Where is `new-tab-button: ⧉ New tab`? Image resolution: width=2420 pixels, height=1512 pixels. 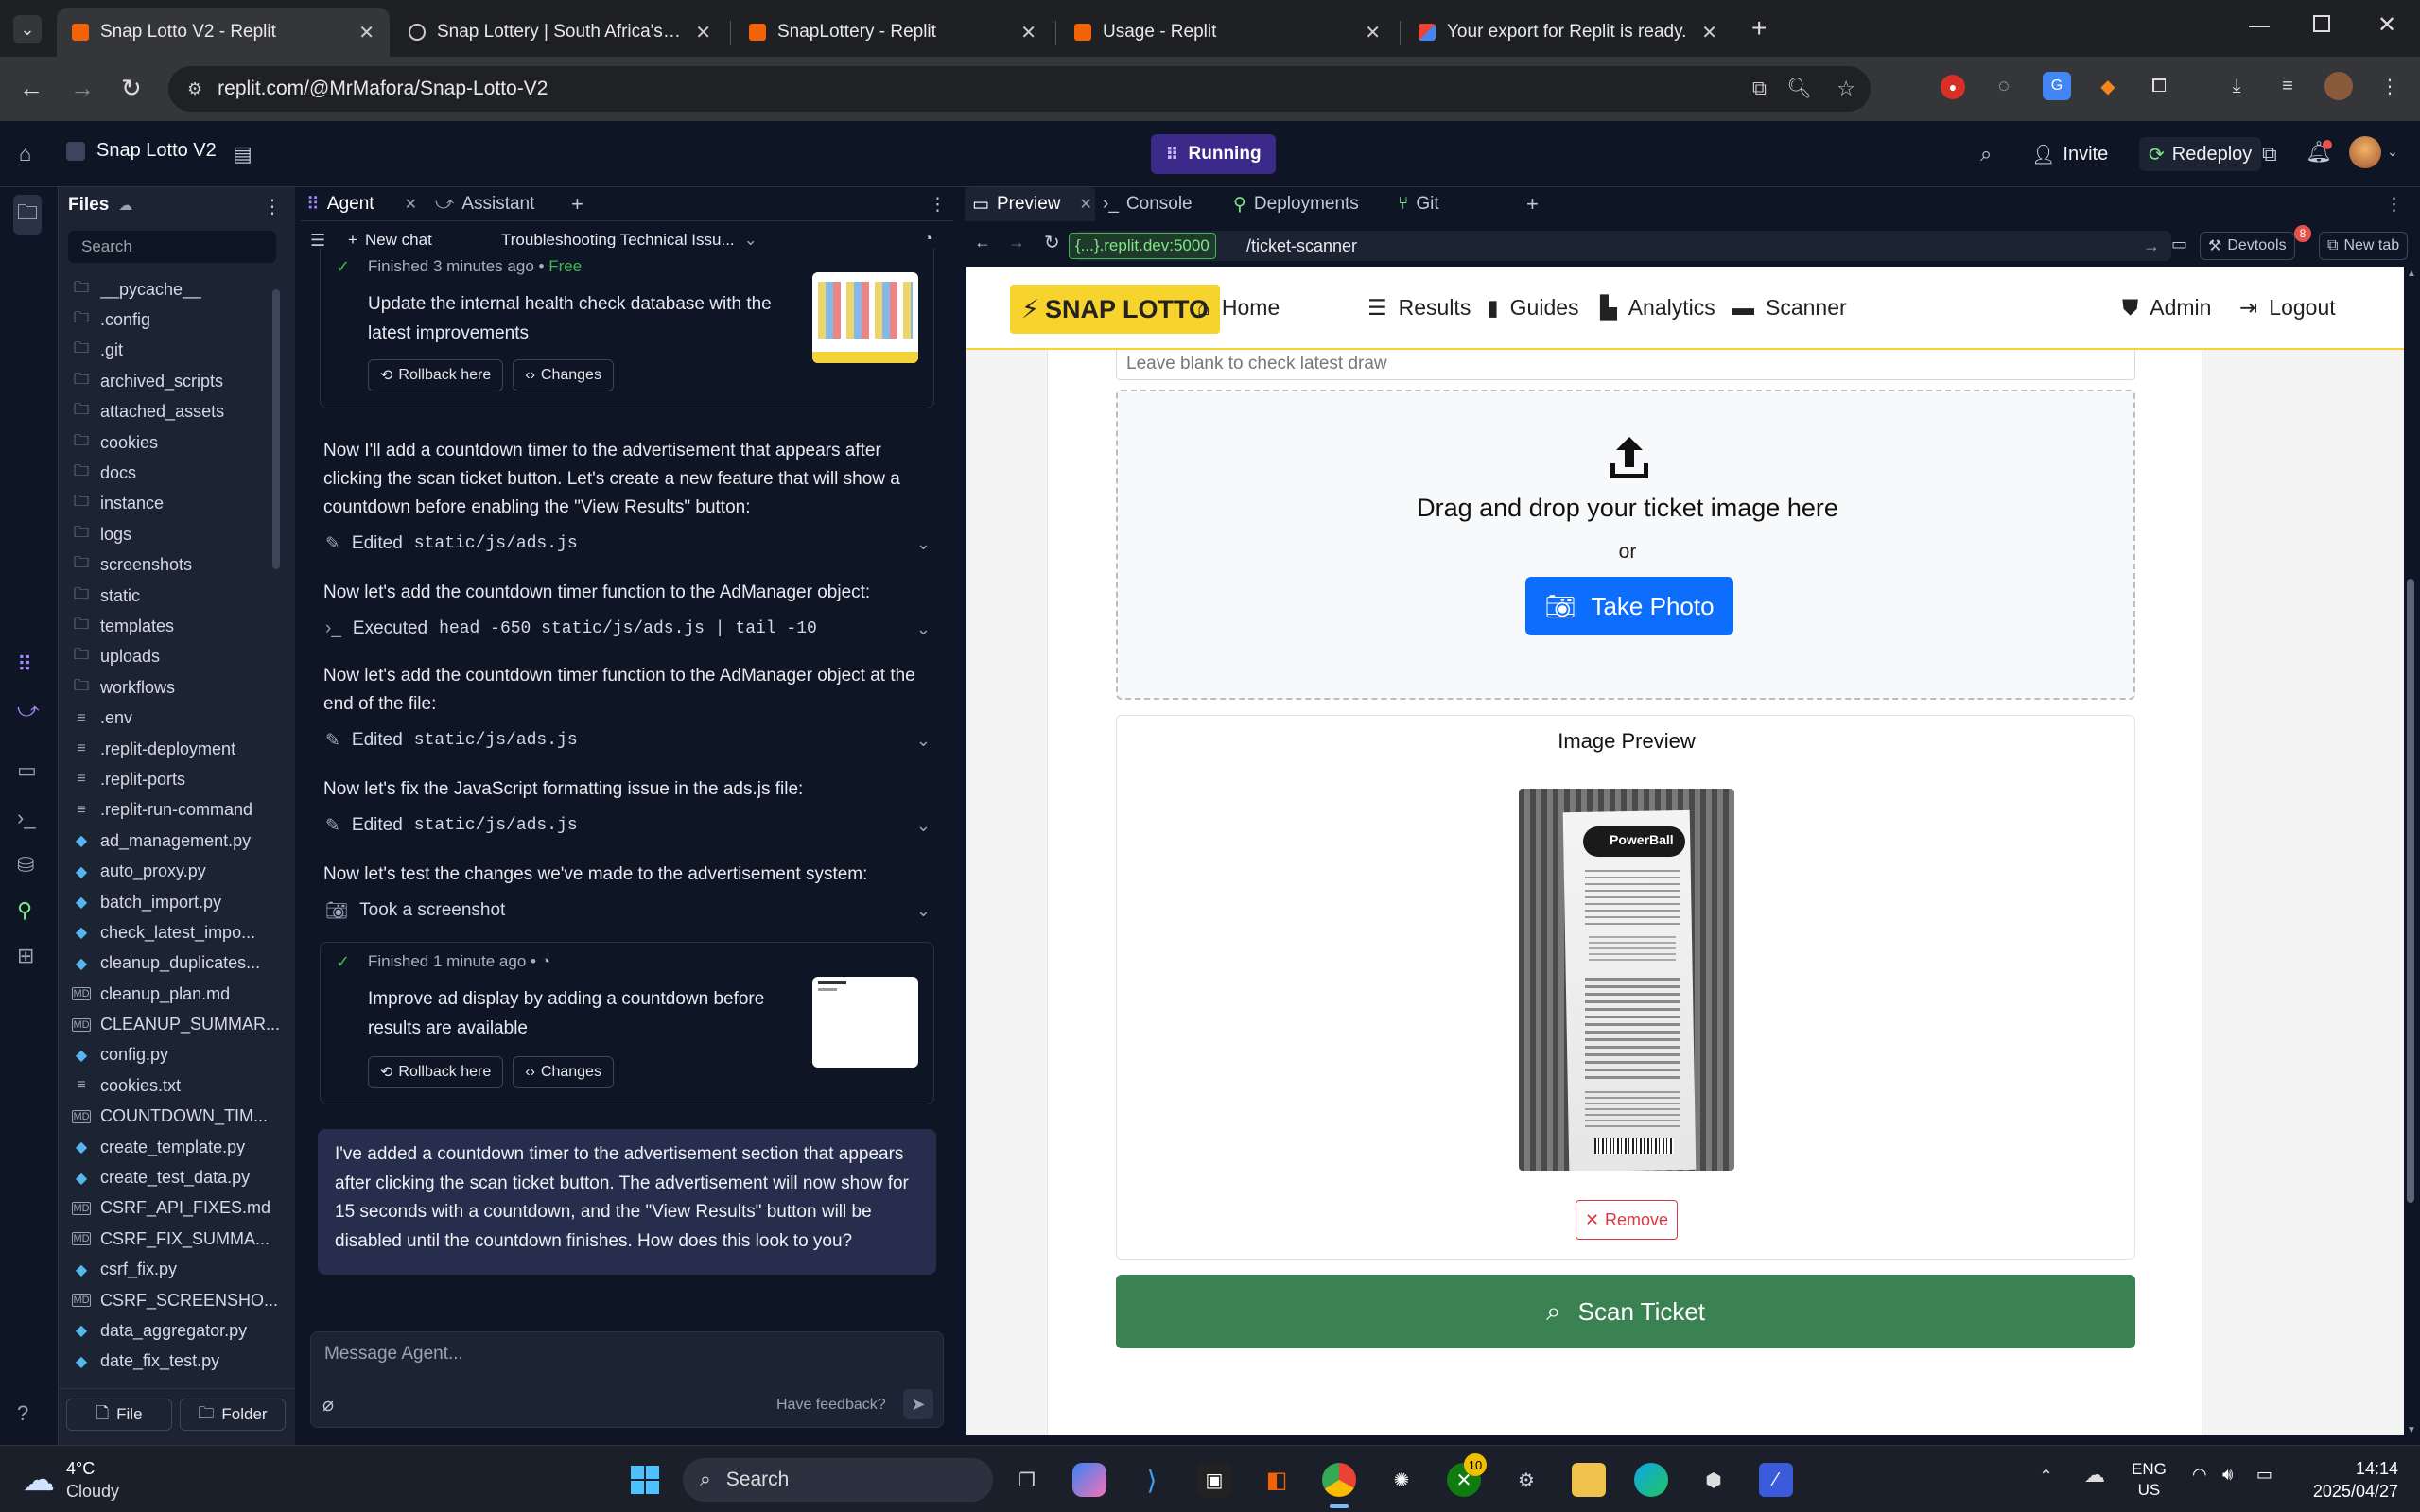 new-tab-button: ⧉ New tab is located at coordinates (2364, 246).